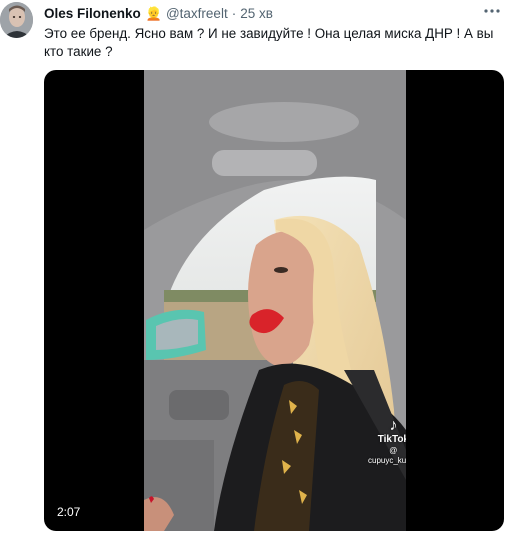  What do you see at coordinates (387, 455) in the screenshot?
I see `tiktok-user: @ cupuyc_kupuli` at bounding box center [387, 455].